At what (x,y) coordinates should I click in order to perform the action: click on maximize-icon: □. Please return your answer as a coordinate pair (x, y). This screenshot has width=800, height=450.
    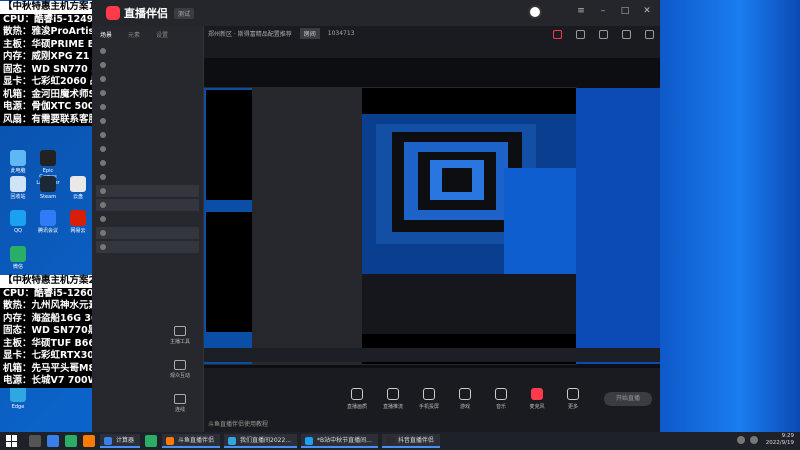
    Looking at the image, I should click on (625, 11).